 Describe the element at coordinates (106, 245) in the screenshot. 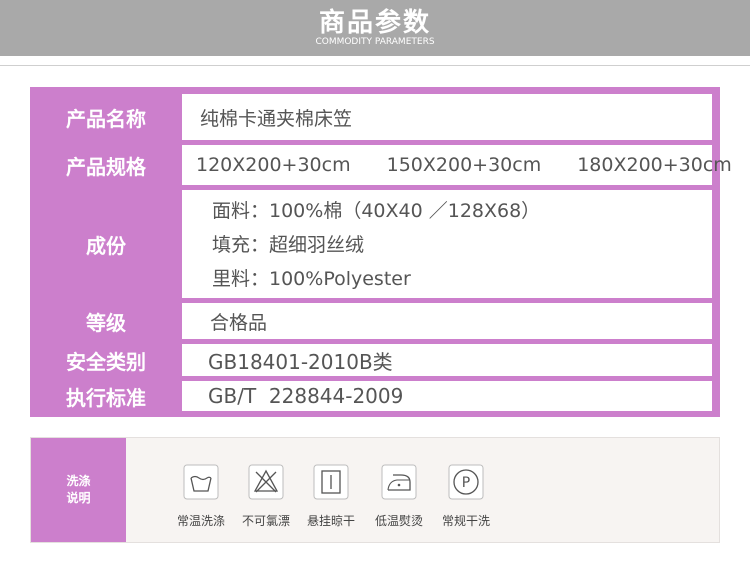

I see `label-composition: 成份` at that location.